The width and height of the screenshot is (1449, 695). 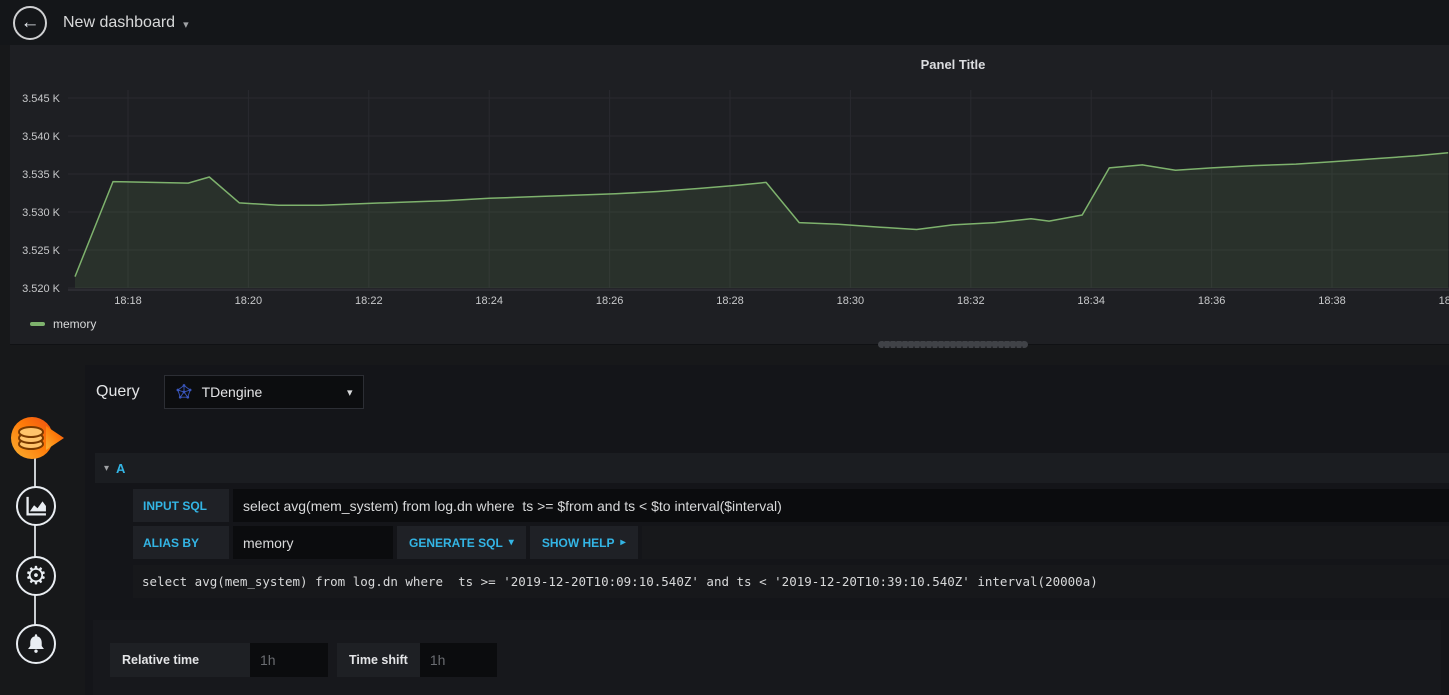 I want to click on svg-text: 18:38, so click(x=1332, y=301).